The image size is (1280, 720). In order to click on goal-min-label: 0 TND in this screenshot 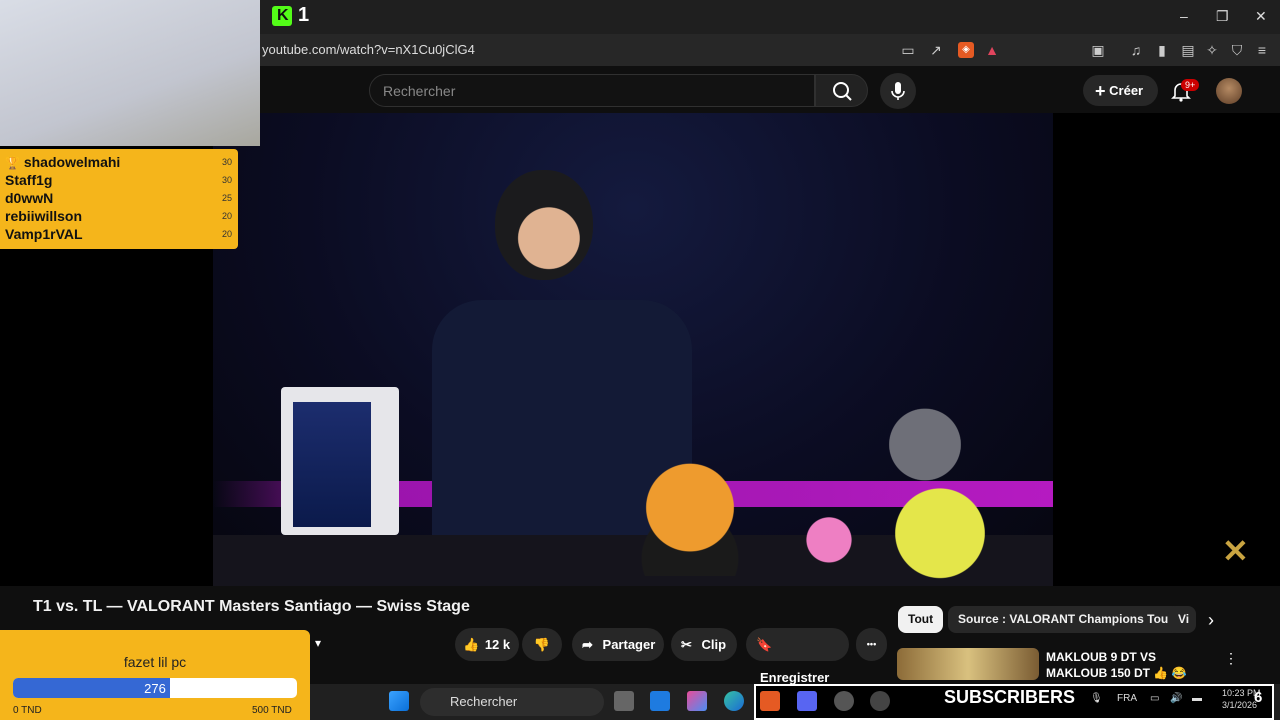, I will do `click(27, 710)`.